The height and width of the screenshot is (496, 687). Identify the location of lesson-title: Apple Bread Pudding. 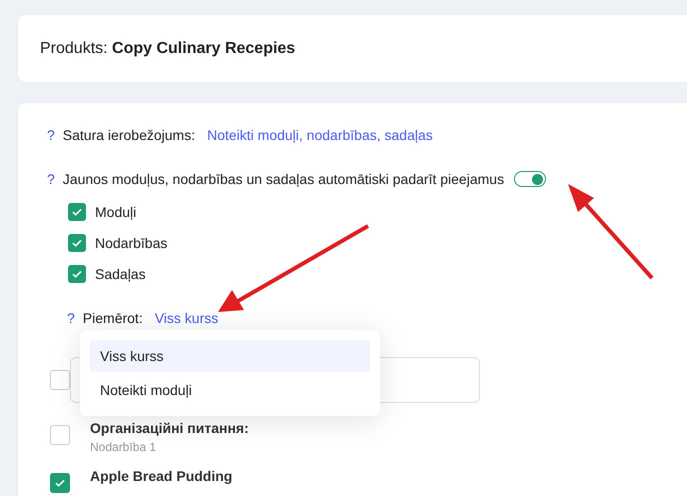
(161, 476).